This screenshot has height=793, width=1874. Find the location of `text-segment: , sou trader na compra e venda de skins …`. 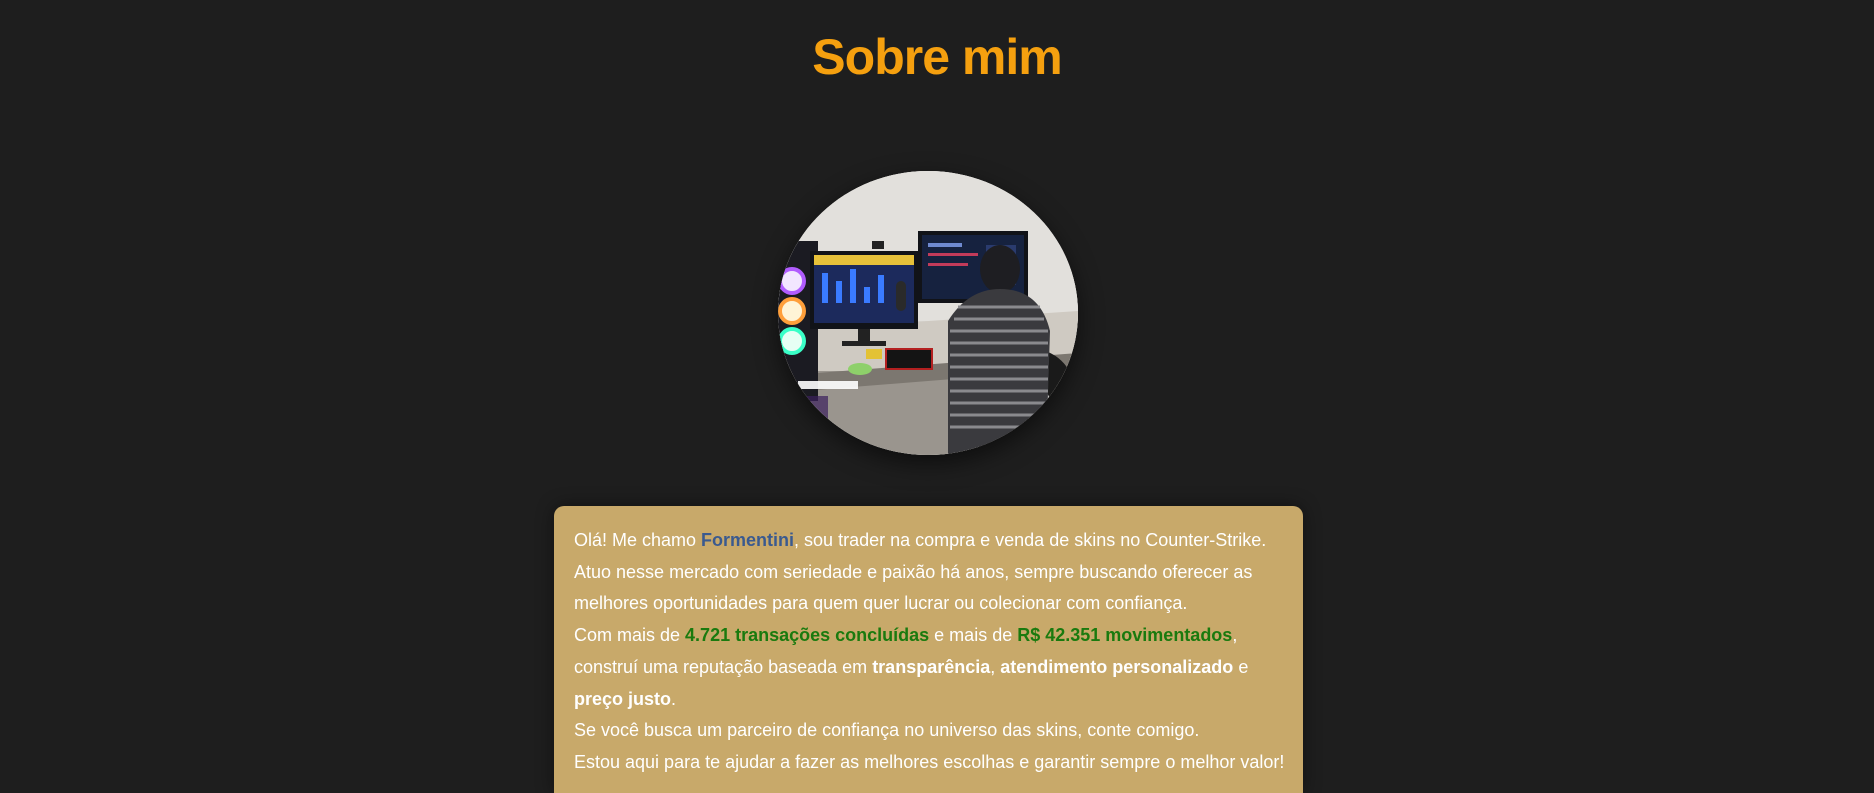

text-segment: , sou trader na compra e venda de skins … is located at coordinates (1030, 540).